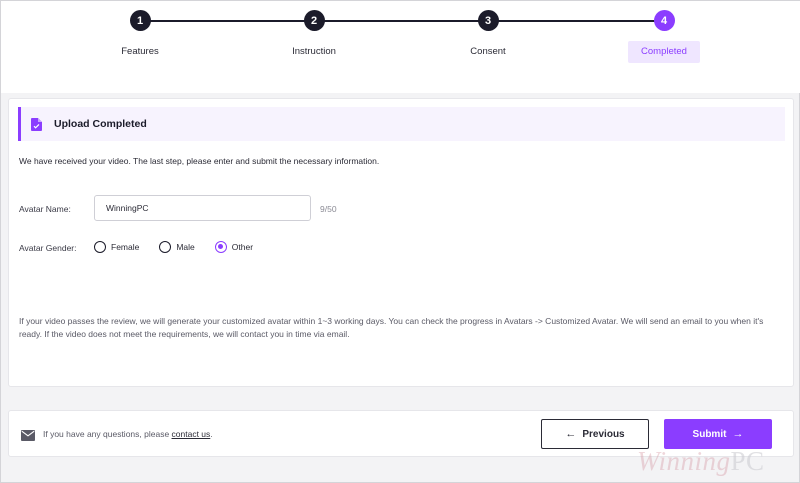 This screenshot has height=483, width=800. Describe the element at coordinates (328, 209) in the screenshot. I see `character-counter: 9/50` at that location.